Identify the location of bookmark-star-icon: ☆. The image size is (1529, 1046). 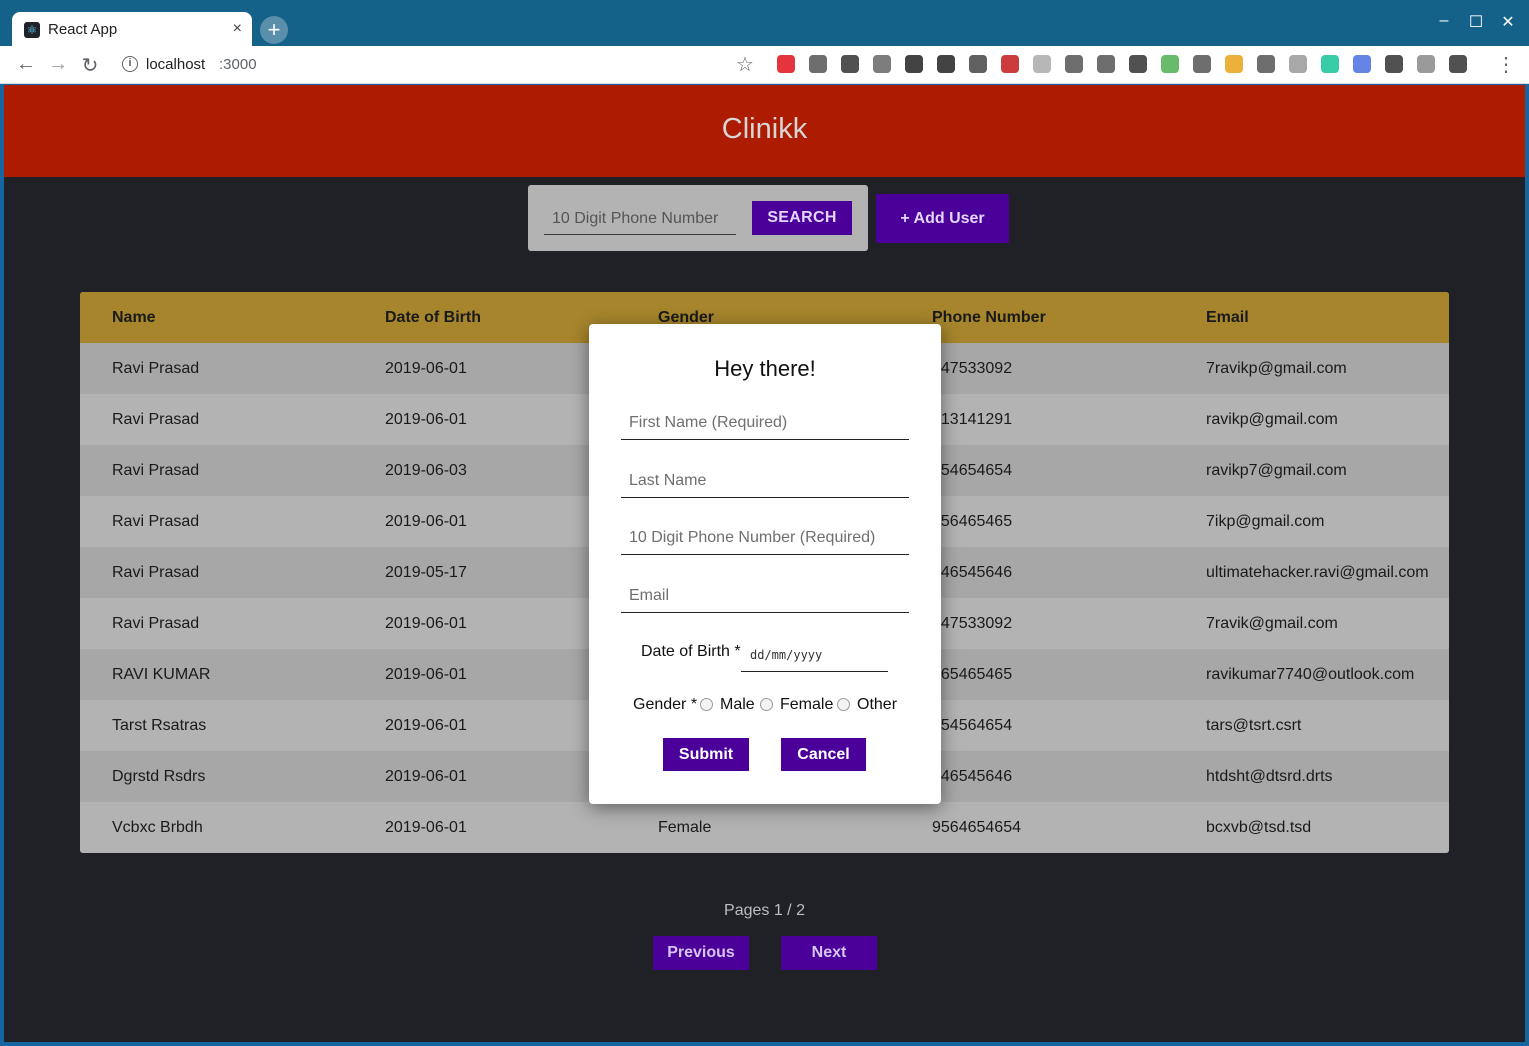
(745, 64).